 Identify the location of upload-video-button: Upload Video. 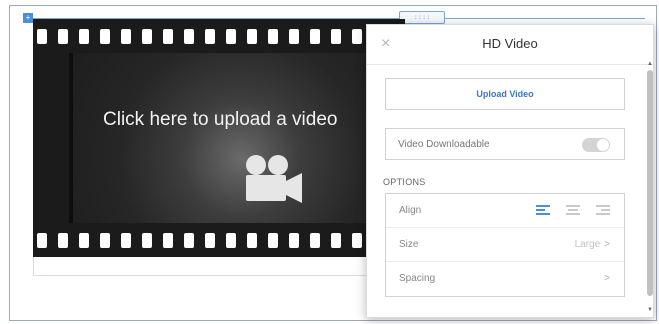
(505, 94).